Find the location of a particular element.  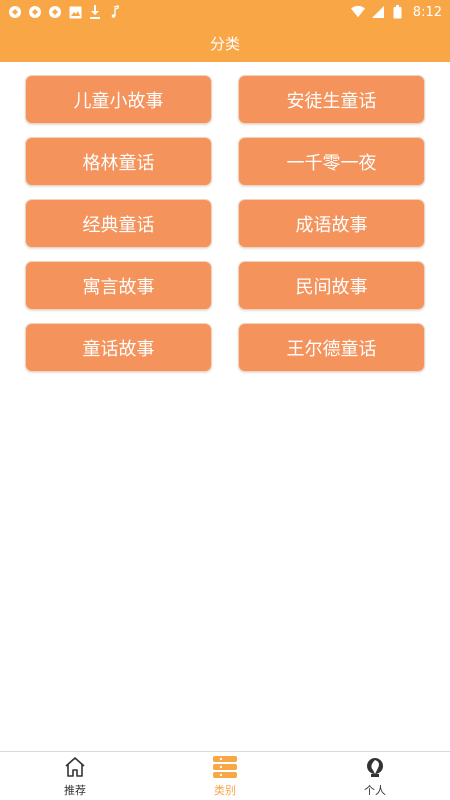

status-bar: 8:12 is located at coordinates (225, 12).